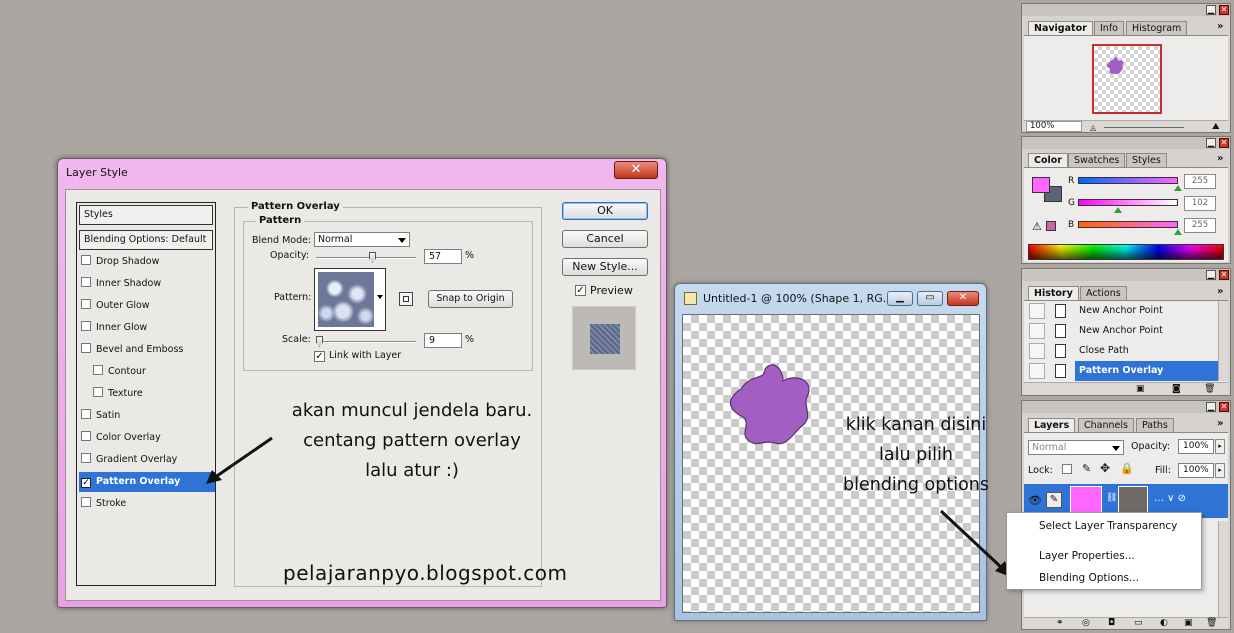  I want to click on tab-paths: Paths, so click(1155, 425).